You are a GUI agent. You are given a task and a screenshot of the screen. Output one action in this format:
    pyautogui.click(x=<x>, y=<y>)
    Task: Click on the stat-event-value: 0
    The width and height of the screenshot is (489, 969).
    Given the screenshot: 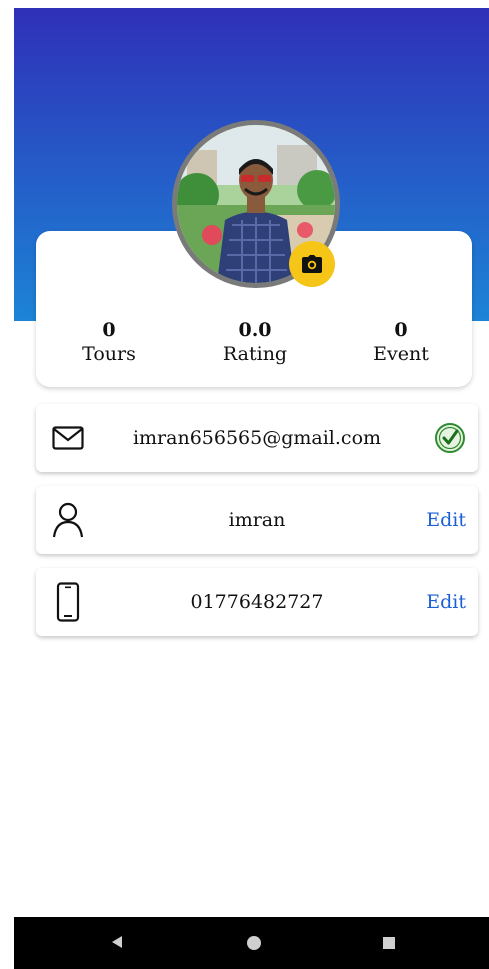 What is the action you would take?
    pyautogui.click(x=401, y=330)
    